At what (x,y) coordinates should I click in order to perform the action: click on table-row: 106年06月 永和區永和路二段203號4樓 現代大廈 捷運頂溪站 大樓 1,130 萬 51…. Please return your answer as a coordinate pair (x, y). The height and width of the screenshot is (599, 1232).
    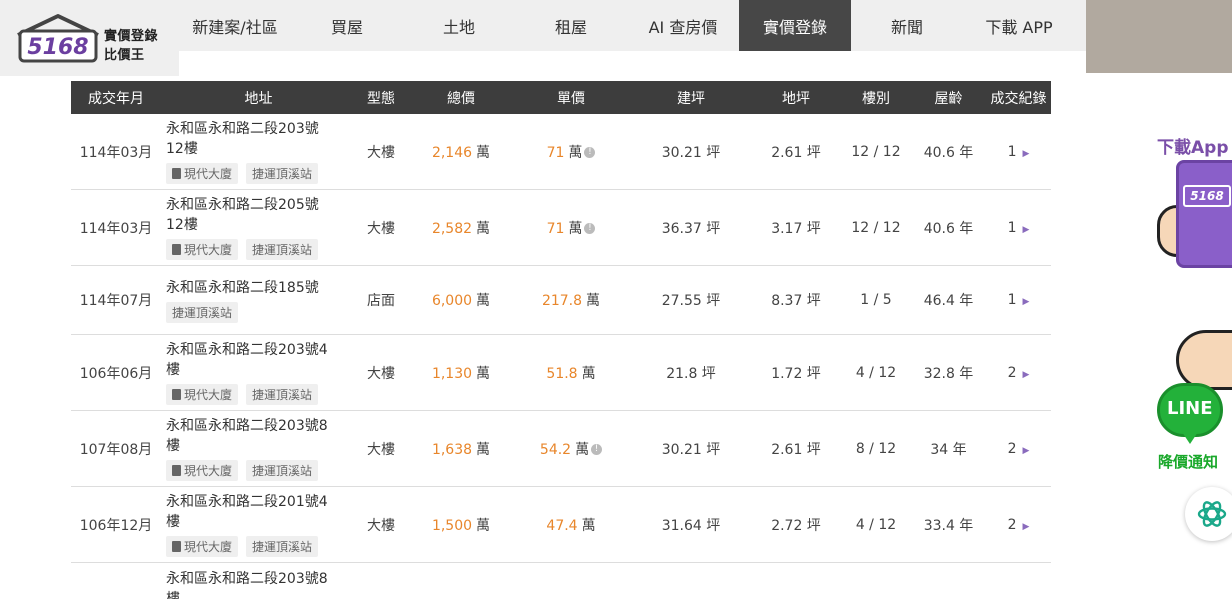
    Looking at the image, I should click on (561, 373).